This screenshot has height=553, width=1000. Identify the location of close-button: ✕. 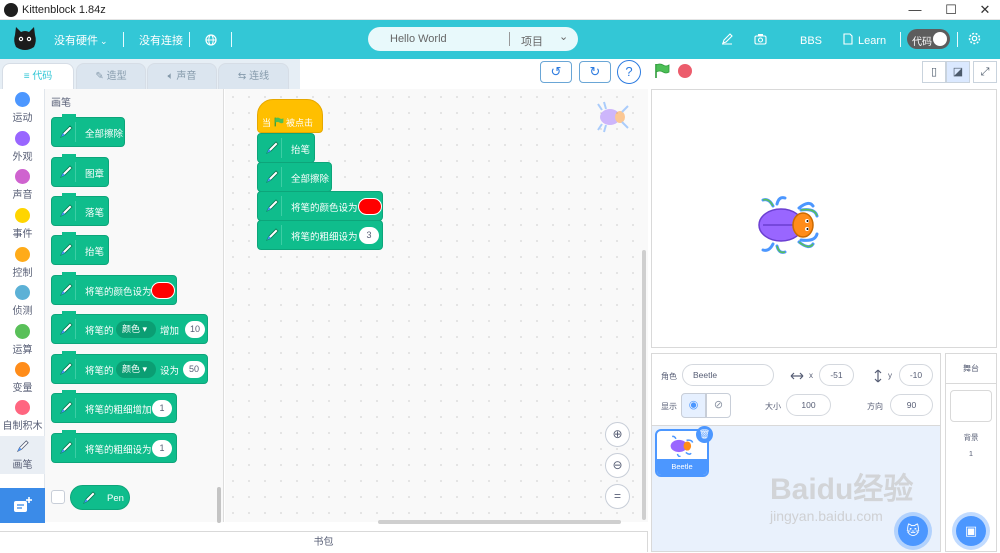
(985, 10).